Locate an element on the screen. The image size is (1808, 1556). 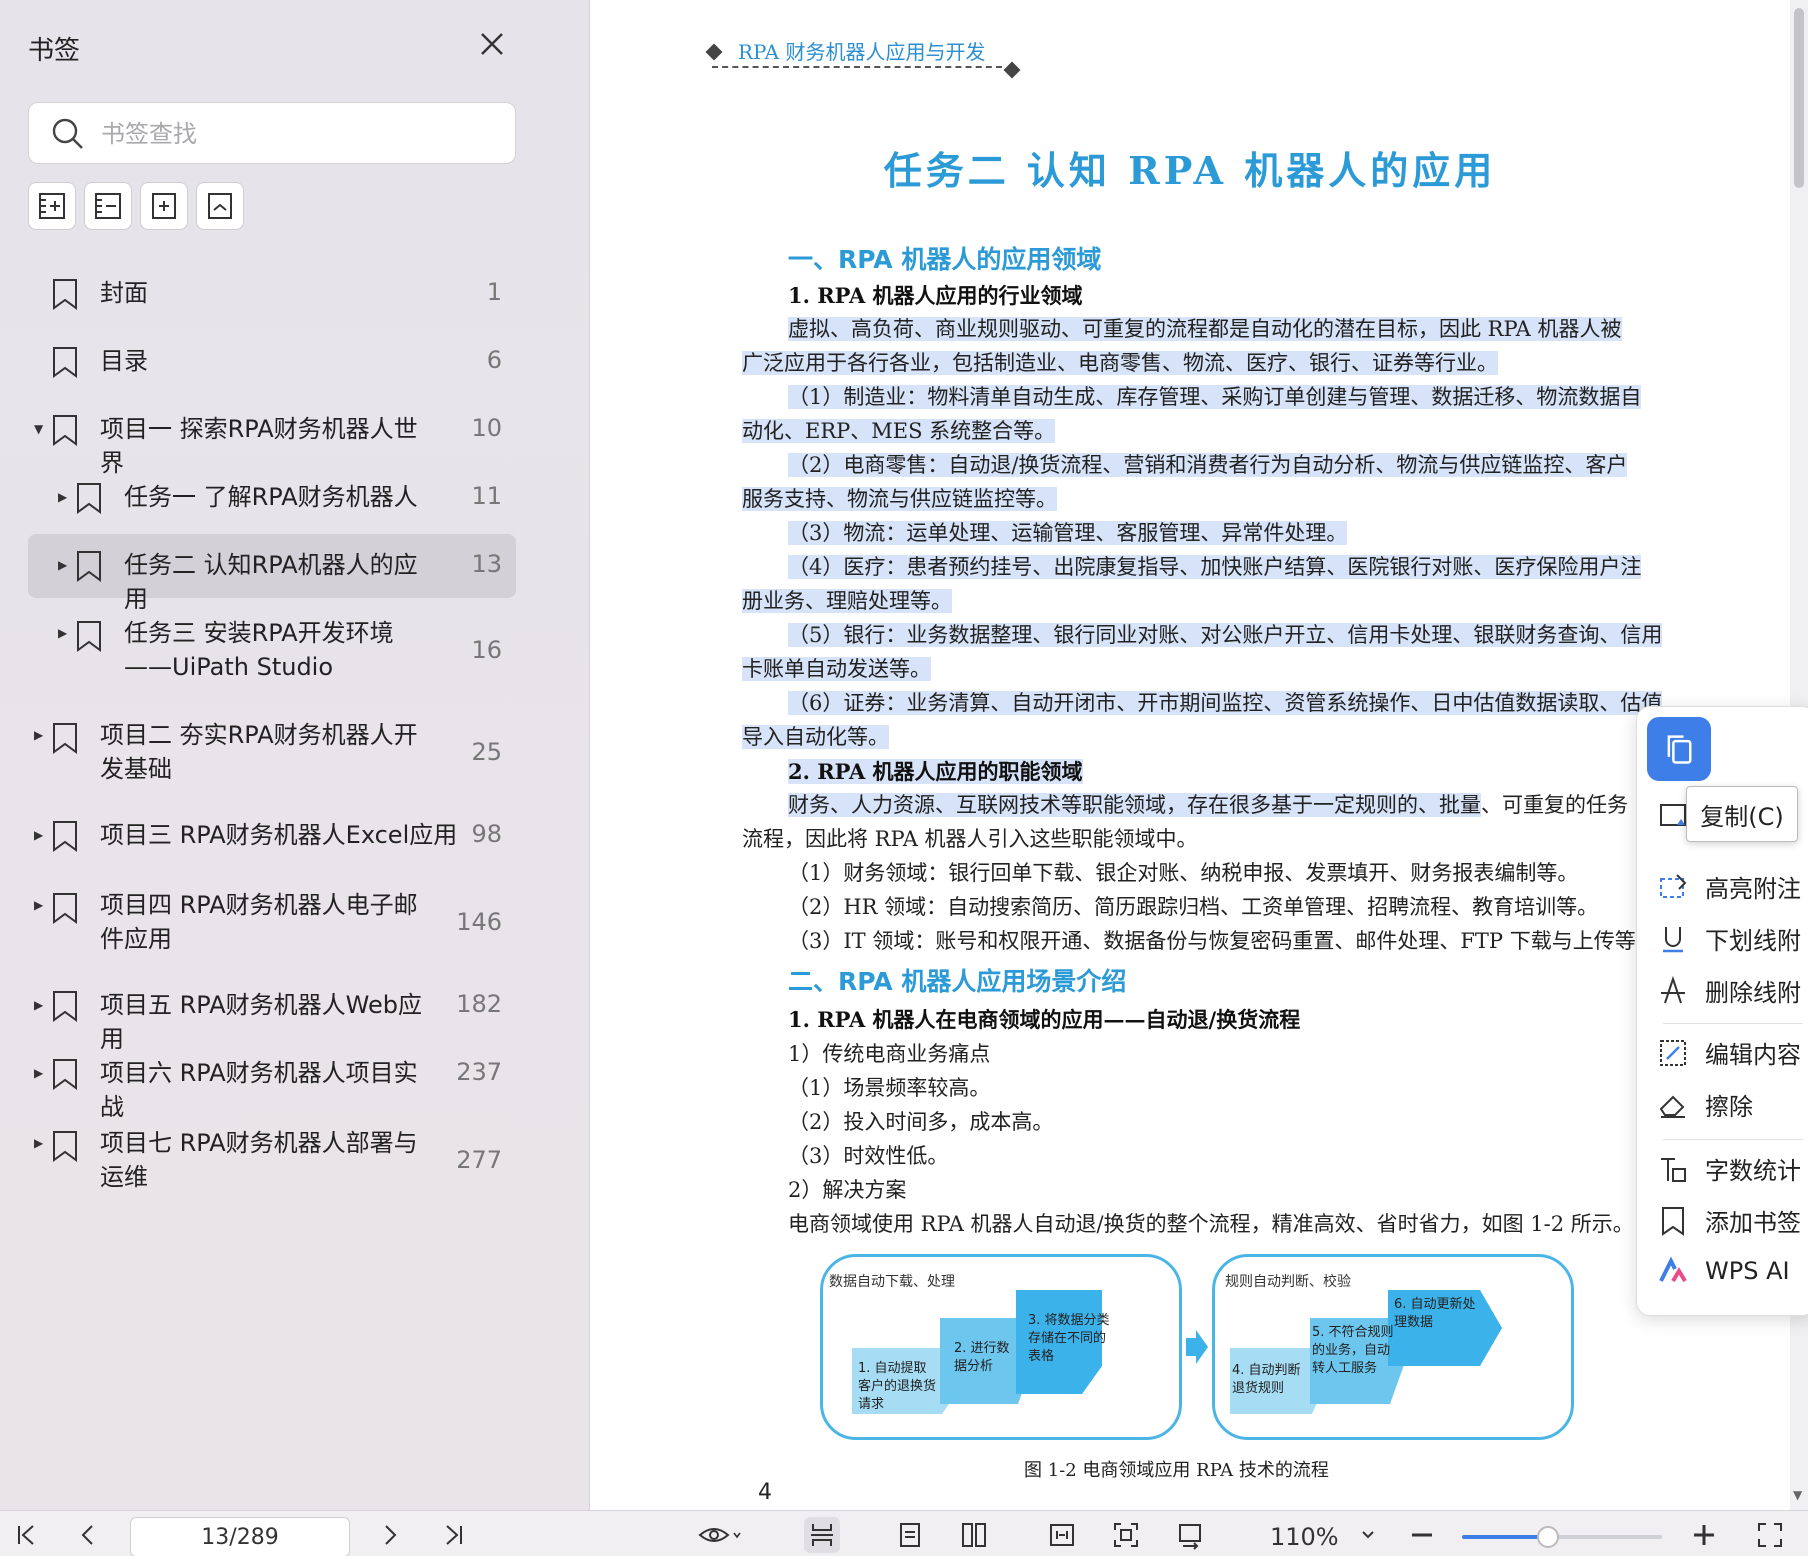
fit-width-icon is located at coordinates (1062, 1535).